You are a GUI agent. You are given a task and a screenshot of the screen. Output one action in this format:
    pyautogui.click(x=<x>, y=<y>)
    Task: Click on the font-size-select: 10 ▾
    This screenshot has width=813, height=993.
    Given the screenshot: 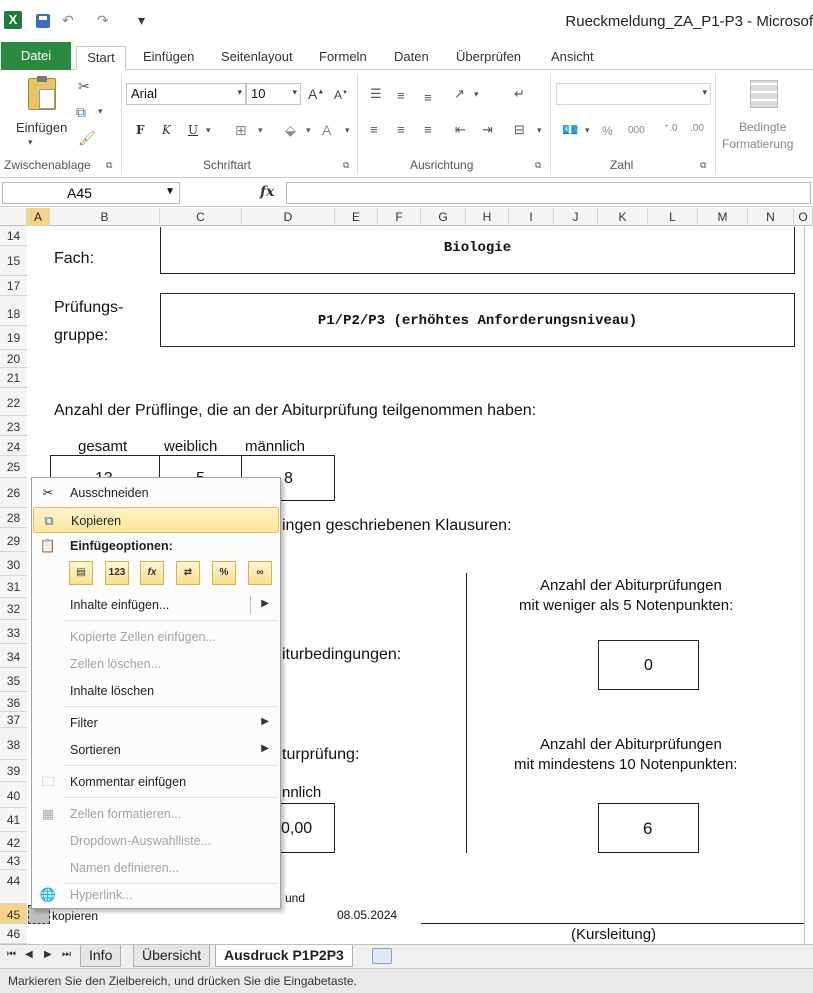 What is the action you would take?
    pyautogui.click(x=273, y=94)
    